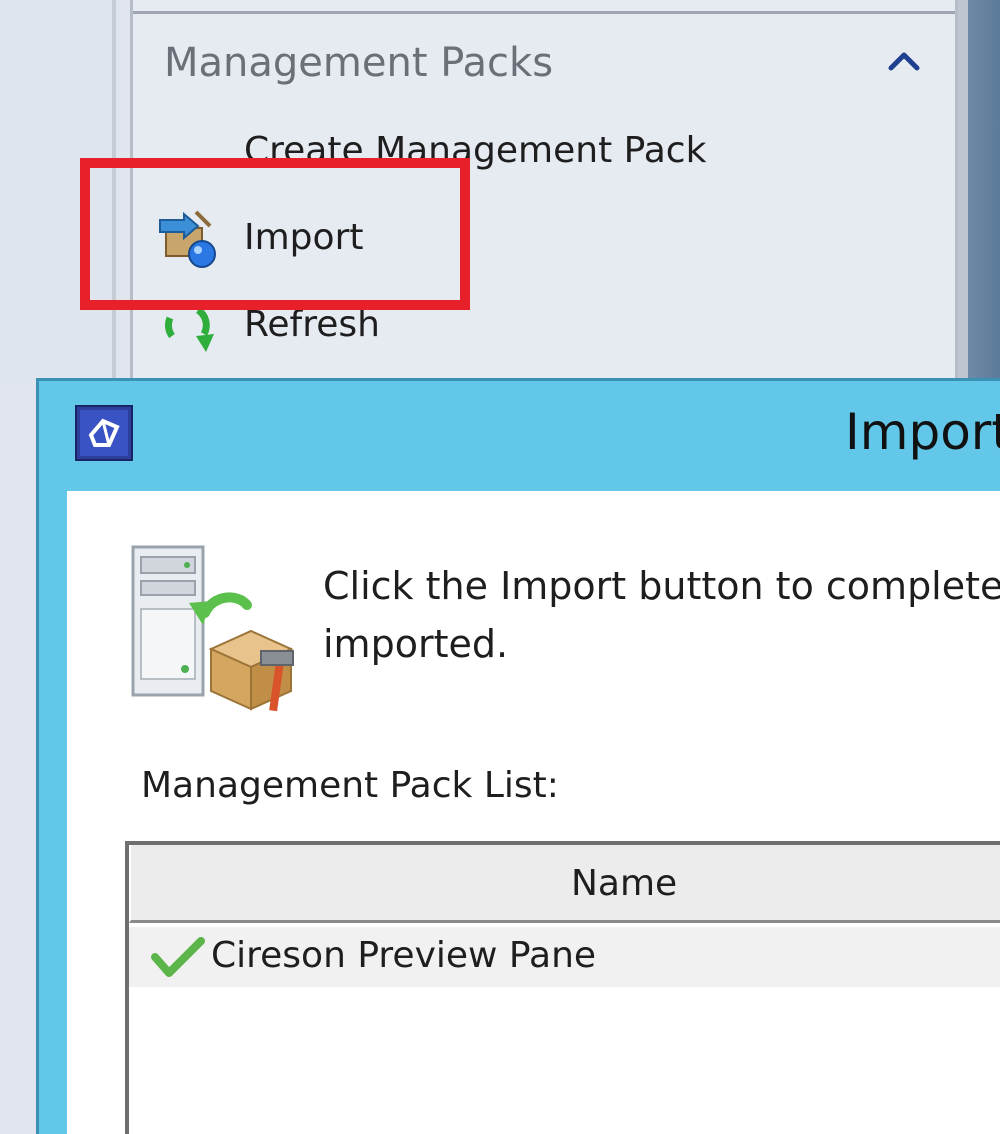 Image resolution: width=1000 pixels, height=1134 pixels. I want to click on management-pack-app-icon, so click(104, 433).